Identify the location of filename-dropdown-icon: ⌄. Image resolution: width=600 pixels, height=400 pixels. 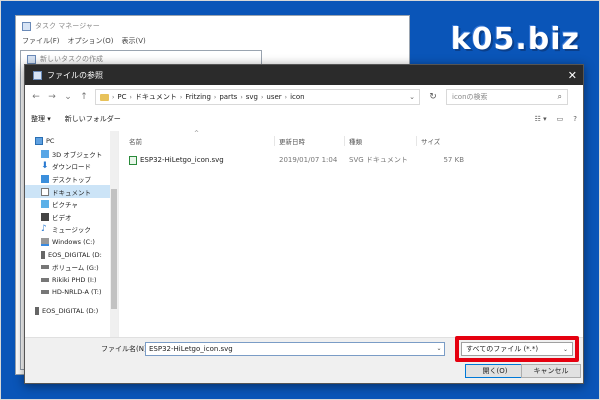
(439, 349).